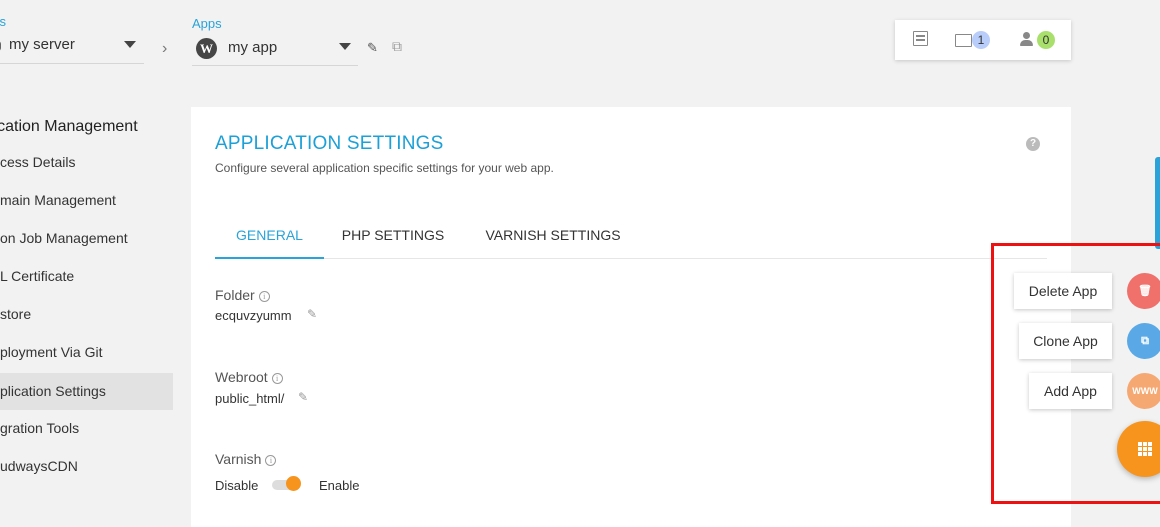  What do you see at coordinates (312, 314) in the screenshot?
I see `edit-folder-icon: ✎` at bounding box center [312, 314].